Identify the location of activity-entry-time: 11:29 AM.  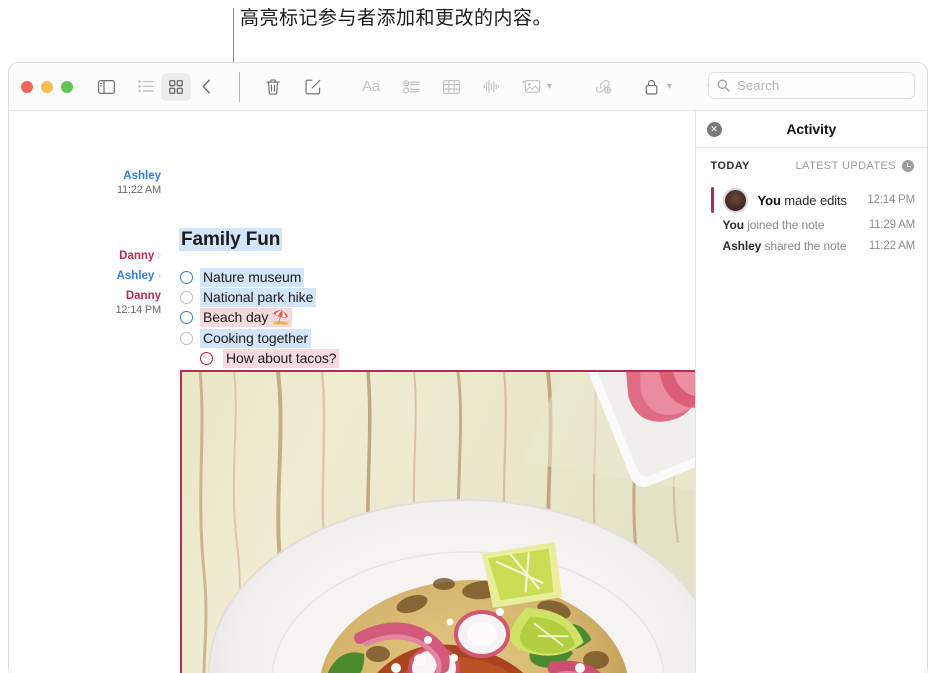
(891, 224).